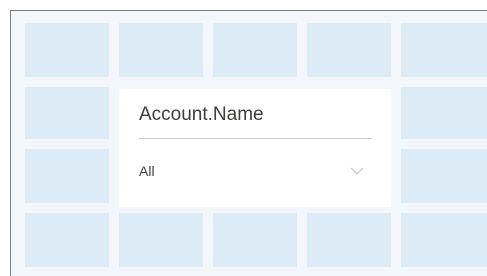 This screenshot has width=487, height=276. I want to click on divider, so click(255, 138).